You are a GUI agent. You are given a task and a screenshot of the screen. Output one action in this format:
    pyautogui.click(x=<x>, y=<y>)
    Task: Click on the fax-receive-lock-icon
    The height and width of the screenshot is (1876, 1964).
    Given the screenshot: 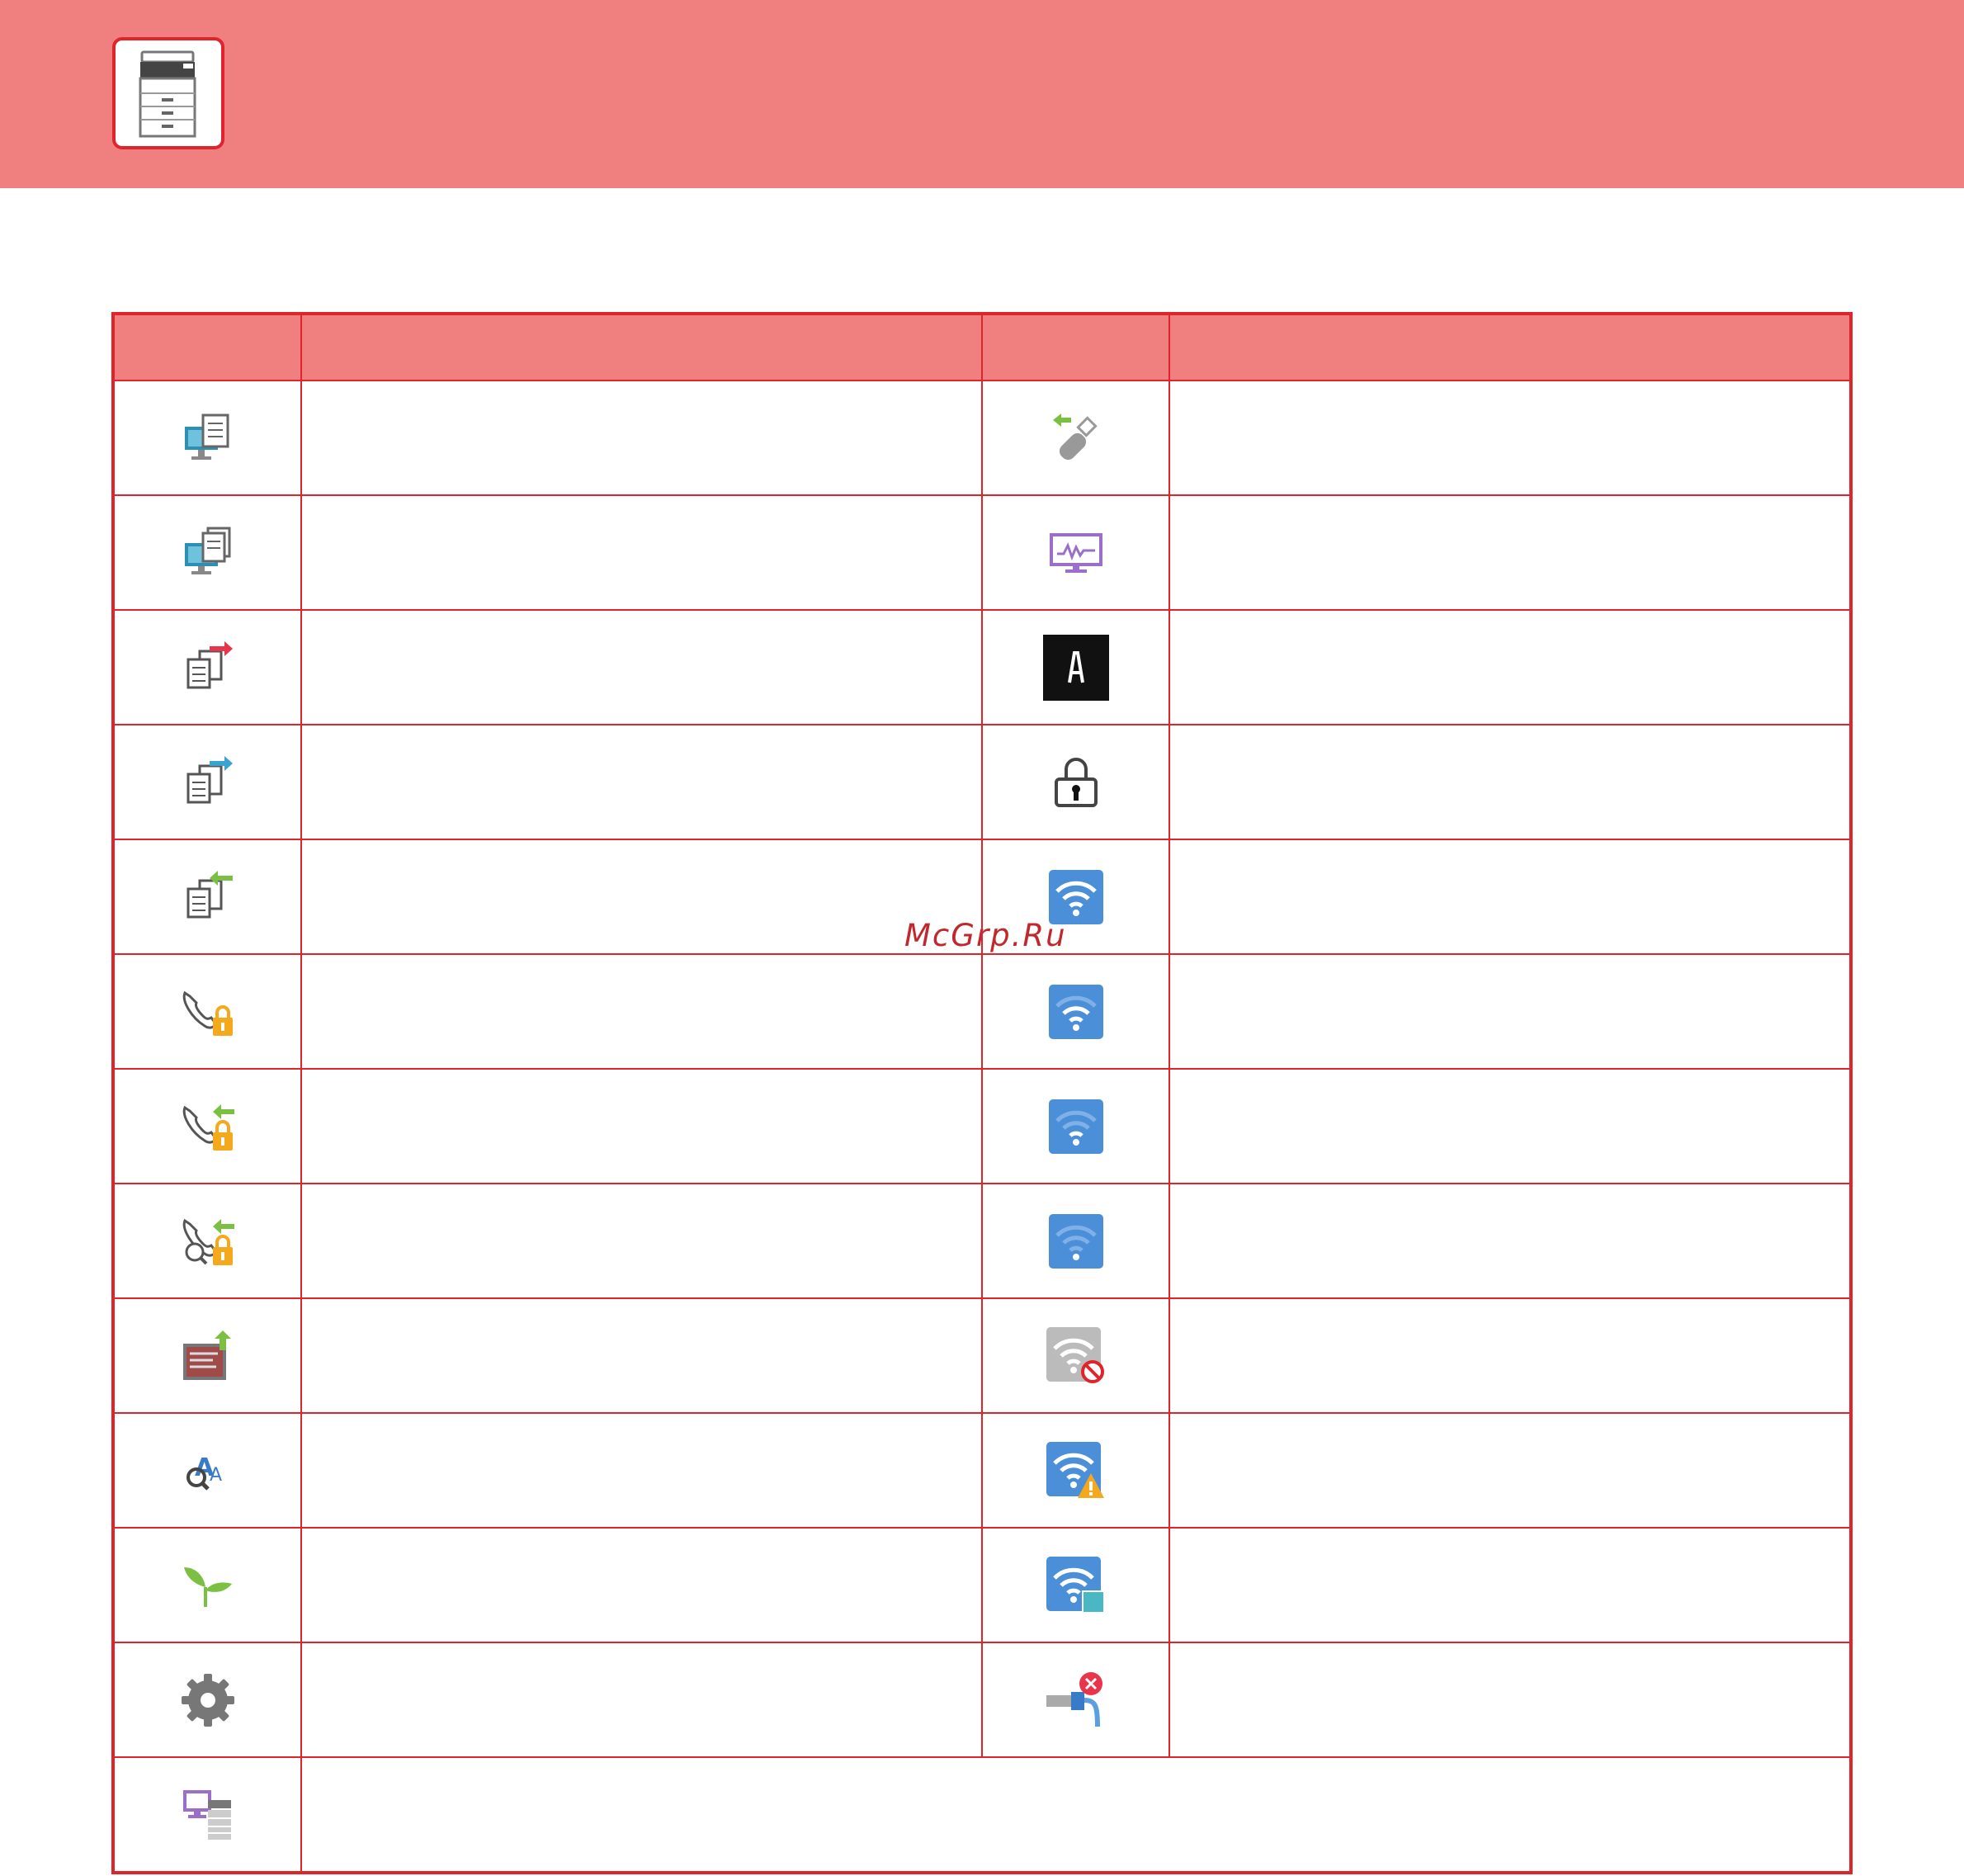 What is the action you would take?
    pyautogui.click(x=208, y=1127)
    